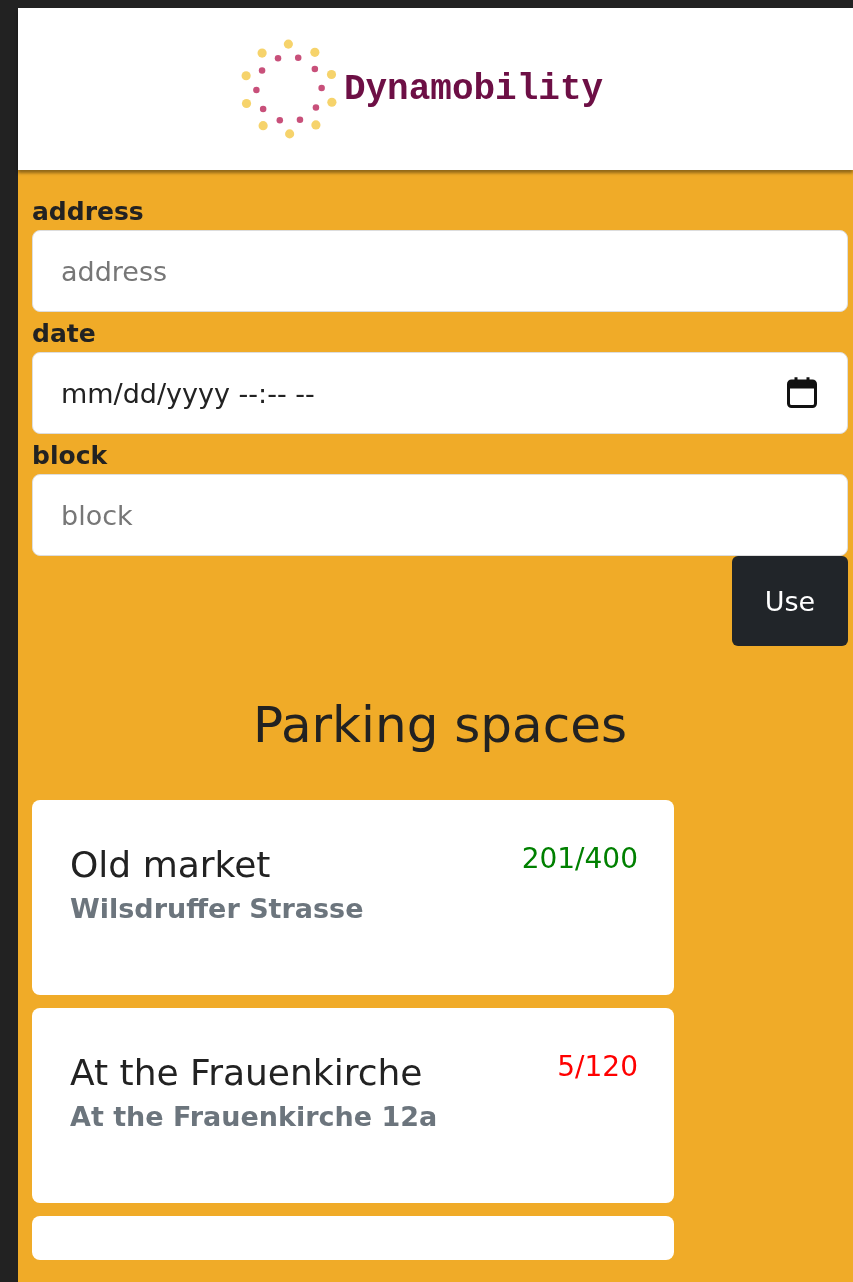 The height and width of the screenshot is (1282, 853). Describe the element at coordinates (440, 515) in the screenshot. I see `input-field: block` at that location.